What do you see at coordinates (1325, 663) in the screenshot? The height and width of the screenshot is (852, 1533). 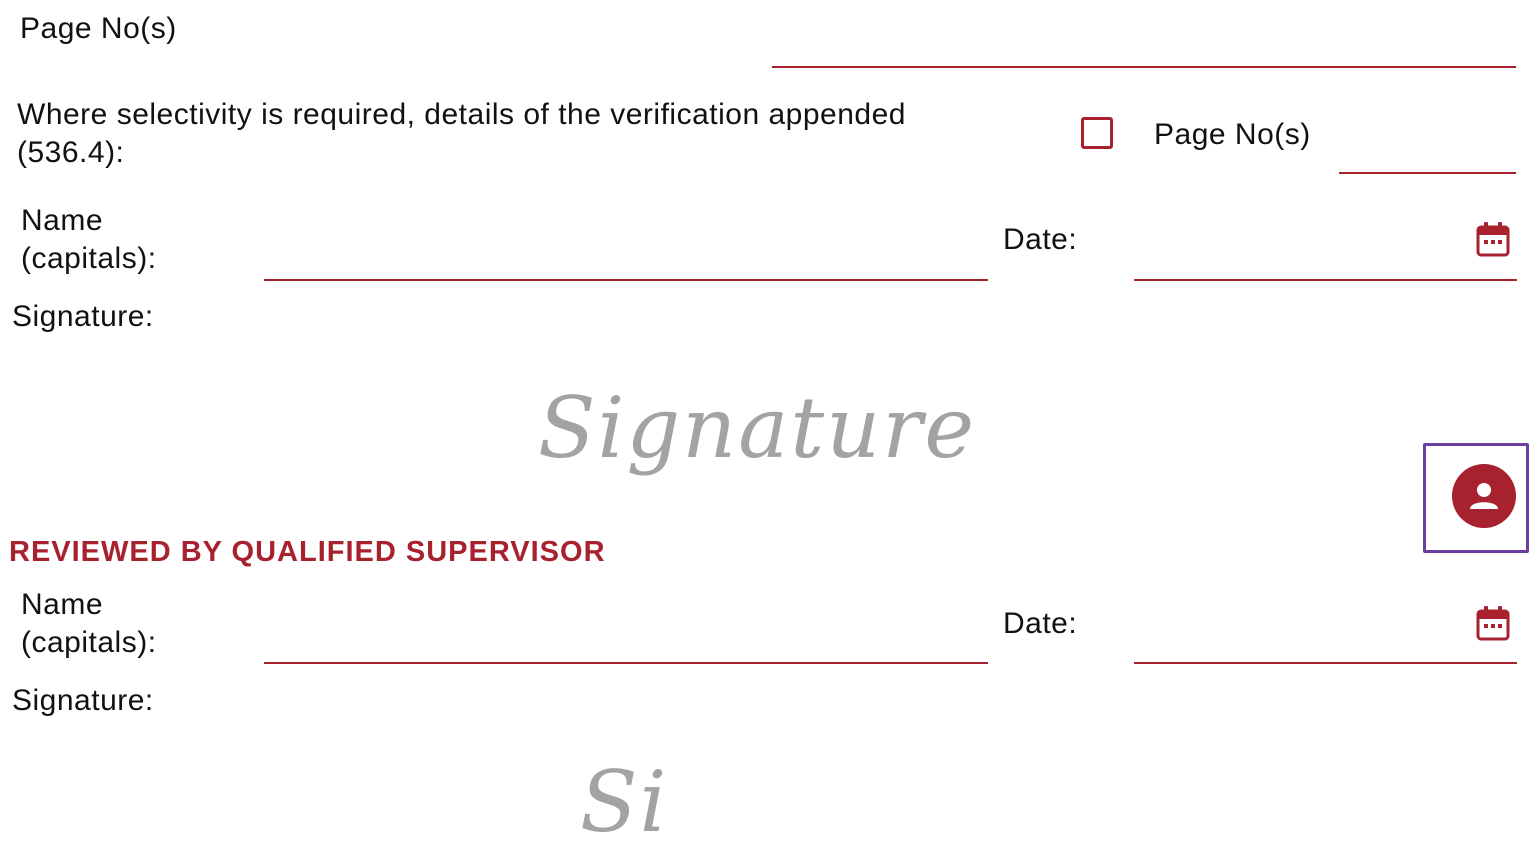 I see `reviewer-date-input` at bounding box center [1325, 663].